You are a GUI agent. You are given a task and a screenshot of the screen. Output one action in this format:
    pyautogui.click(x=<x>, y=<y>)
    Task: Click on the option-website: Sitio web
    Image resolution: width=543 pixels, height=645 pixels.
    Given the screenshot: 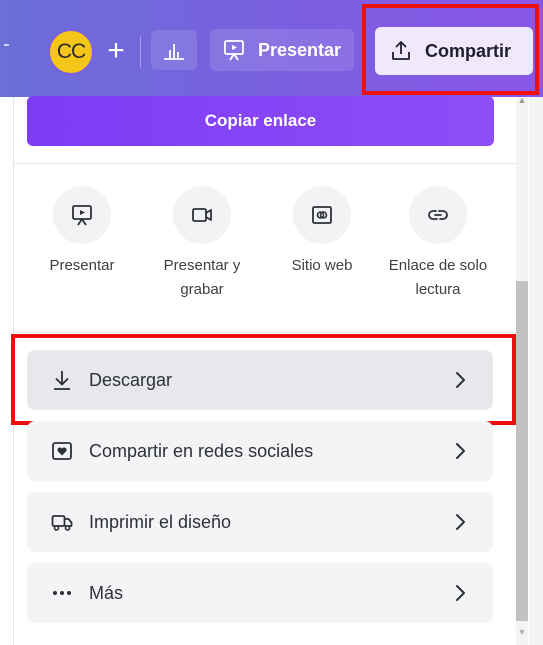 What is the action you would take?
    pyautogui.click(x=322, y=232)
    